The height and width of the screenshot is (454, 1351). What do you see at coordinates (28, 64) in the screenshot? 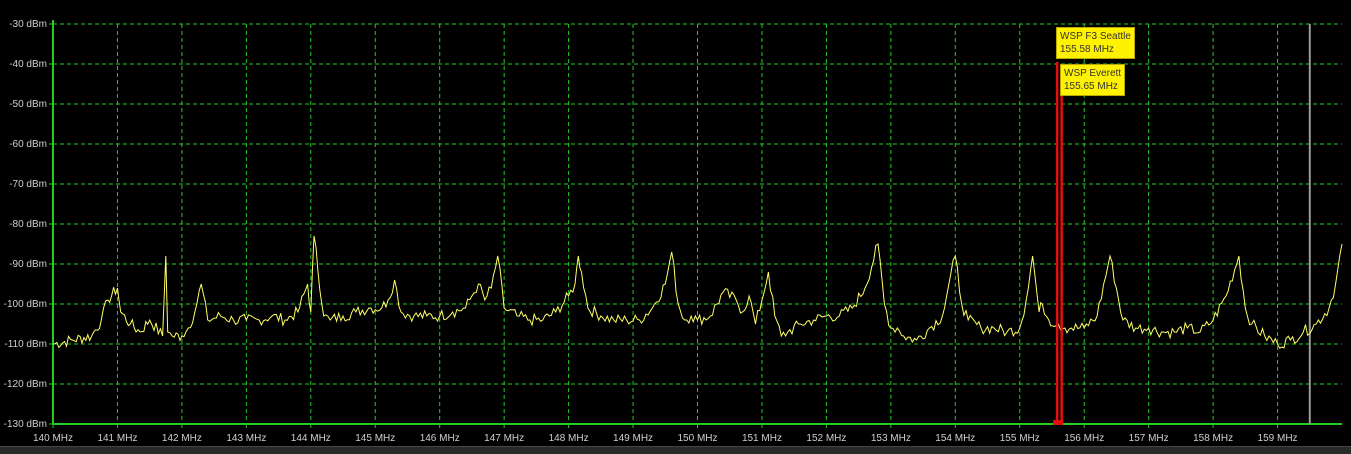
I see `y-tick-label: -40 dBm` at bounding box center [28, 64].